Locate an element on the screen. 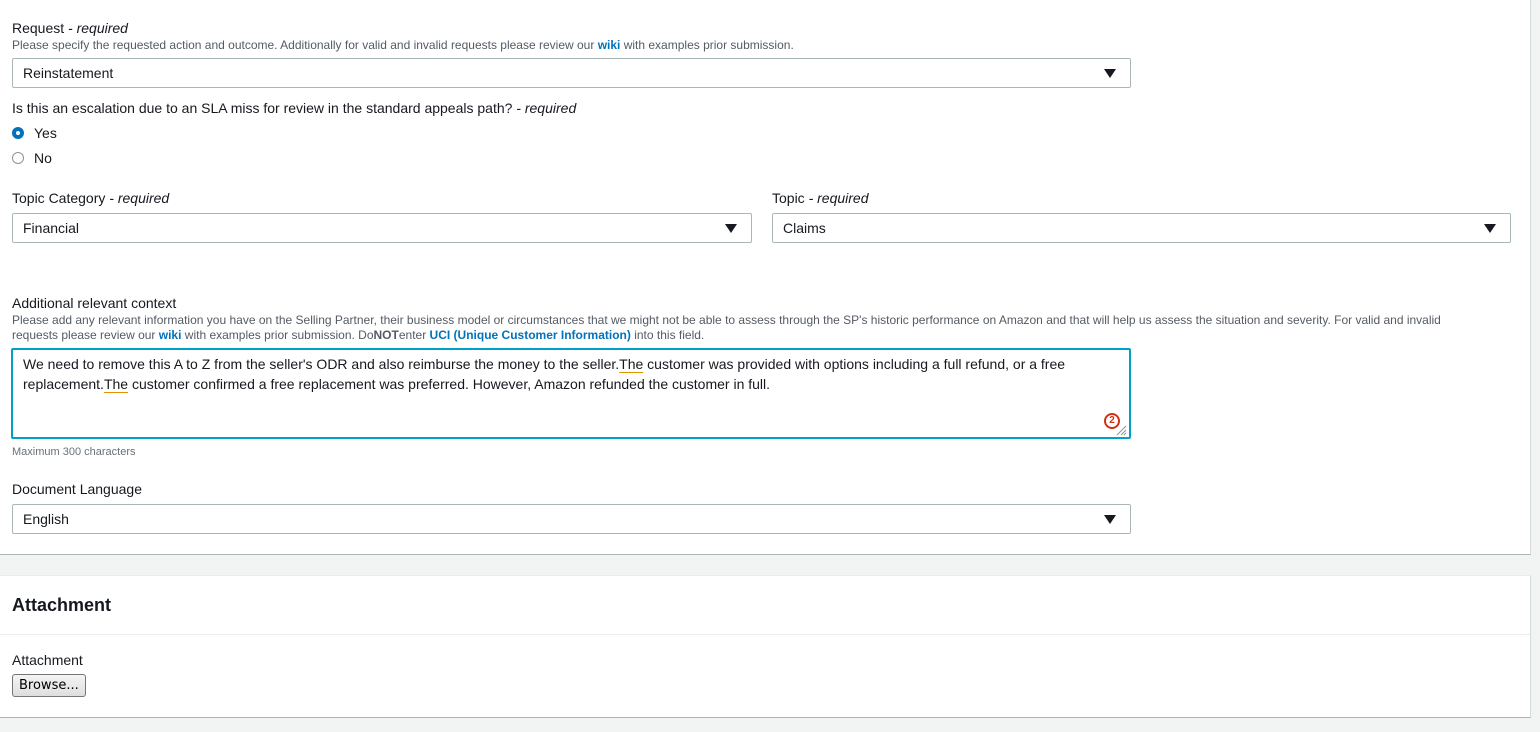 The height and width of the screenshot is (732, 1540). resize-grip-icon is located at coordinates (1121, 430).